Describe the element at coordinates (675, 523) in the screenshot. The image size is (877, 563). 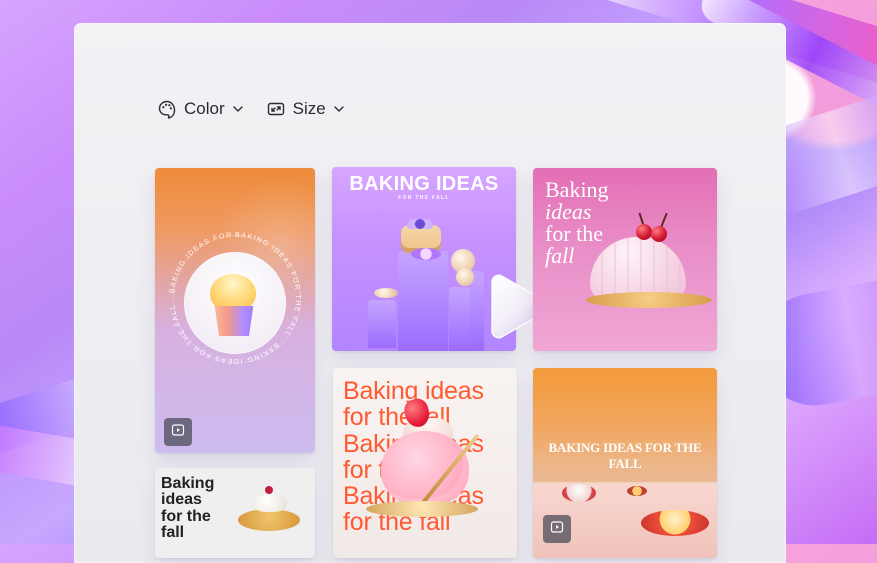
I see `plate-with-fruit` at that location.